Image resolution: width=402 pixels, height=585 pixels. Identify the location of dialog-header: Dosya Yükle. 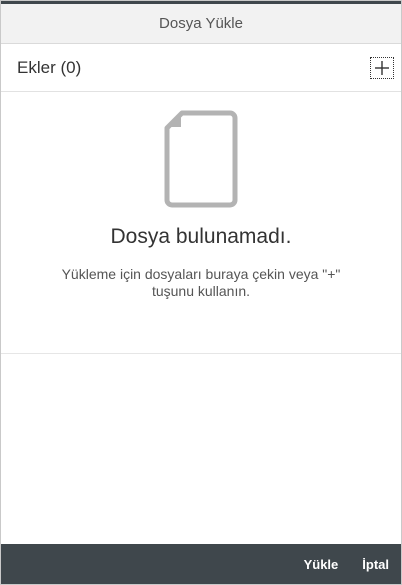
(201, 24).